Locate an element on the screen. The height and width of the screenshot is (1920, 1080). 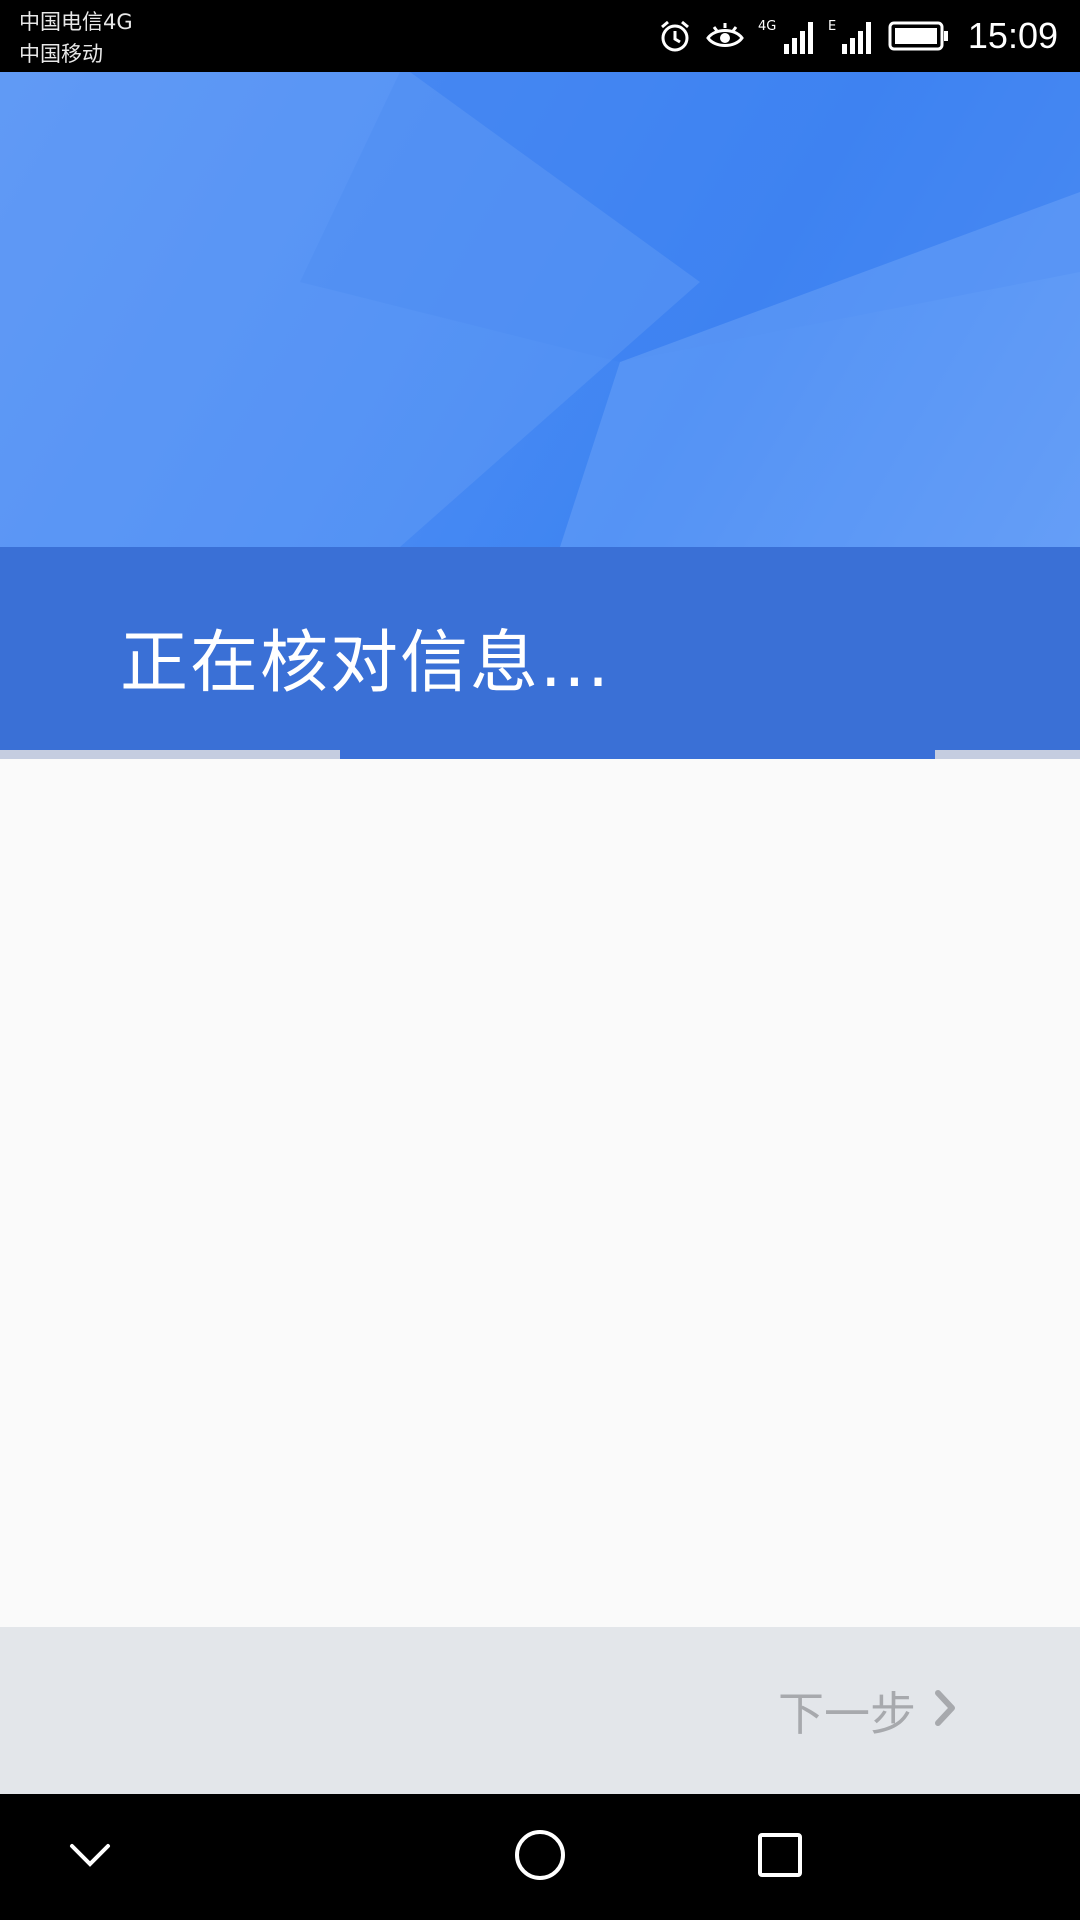
progress-bar is located at coordinates (540, 754).